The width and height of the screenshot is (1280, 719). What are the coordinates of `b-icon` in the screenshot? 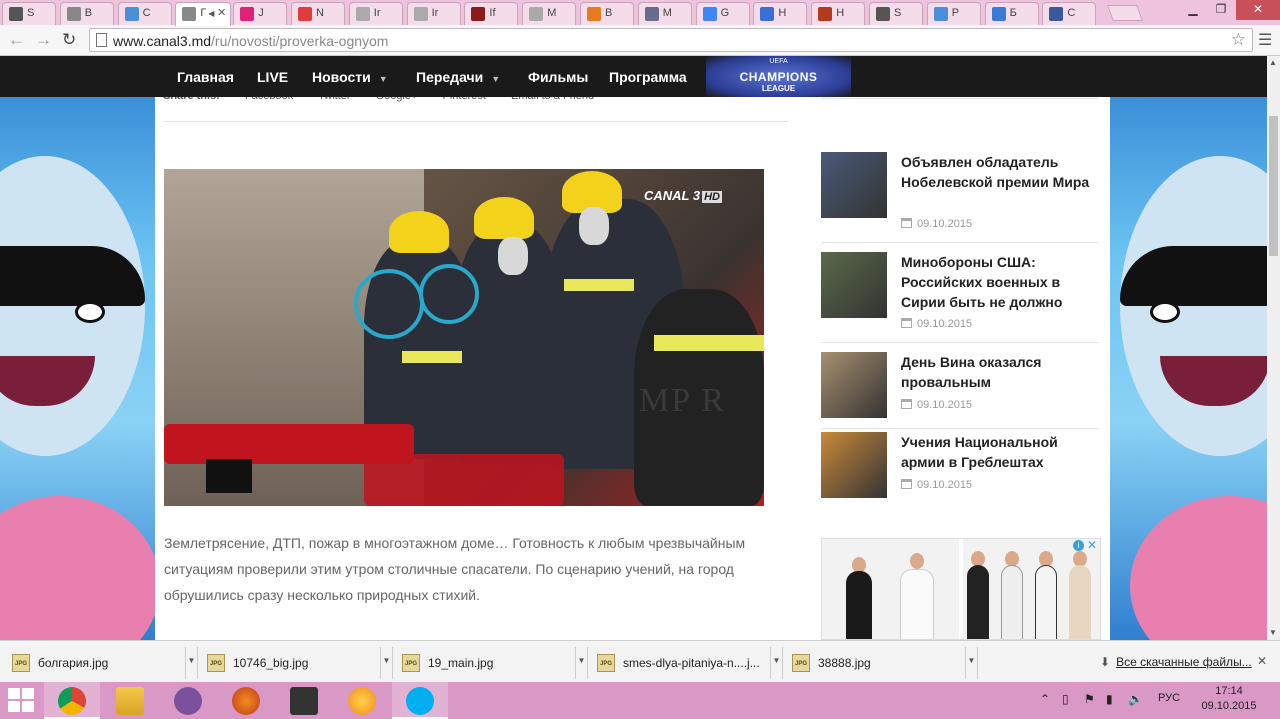 It's located at (998, 14).